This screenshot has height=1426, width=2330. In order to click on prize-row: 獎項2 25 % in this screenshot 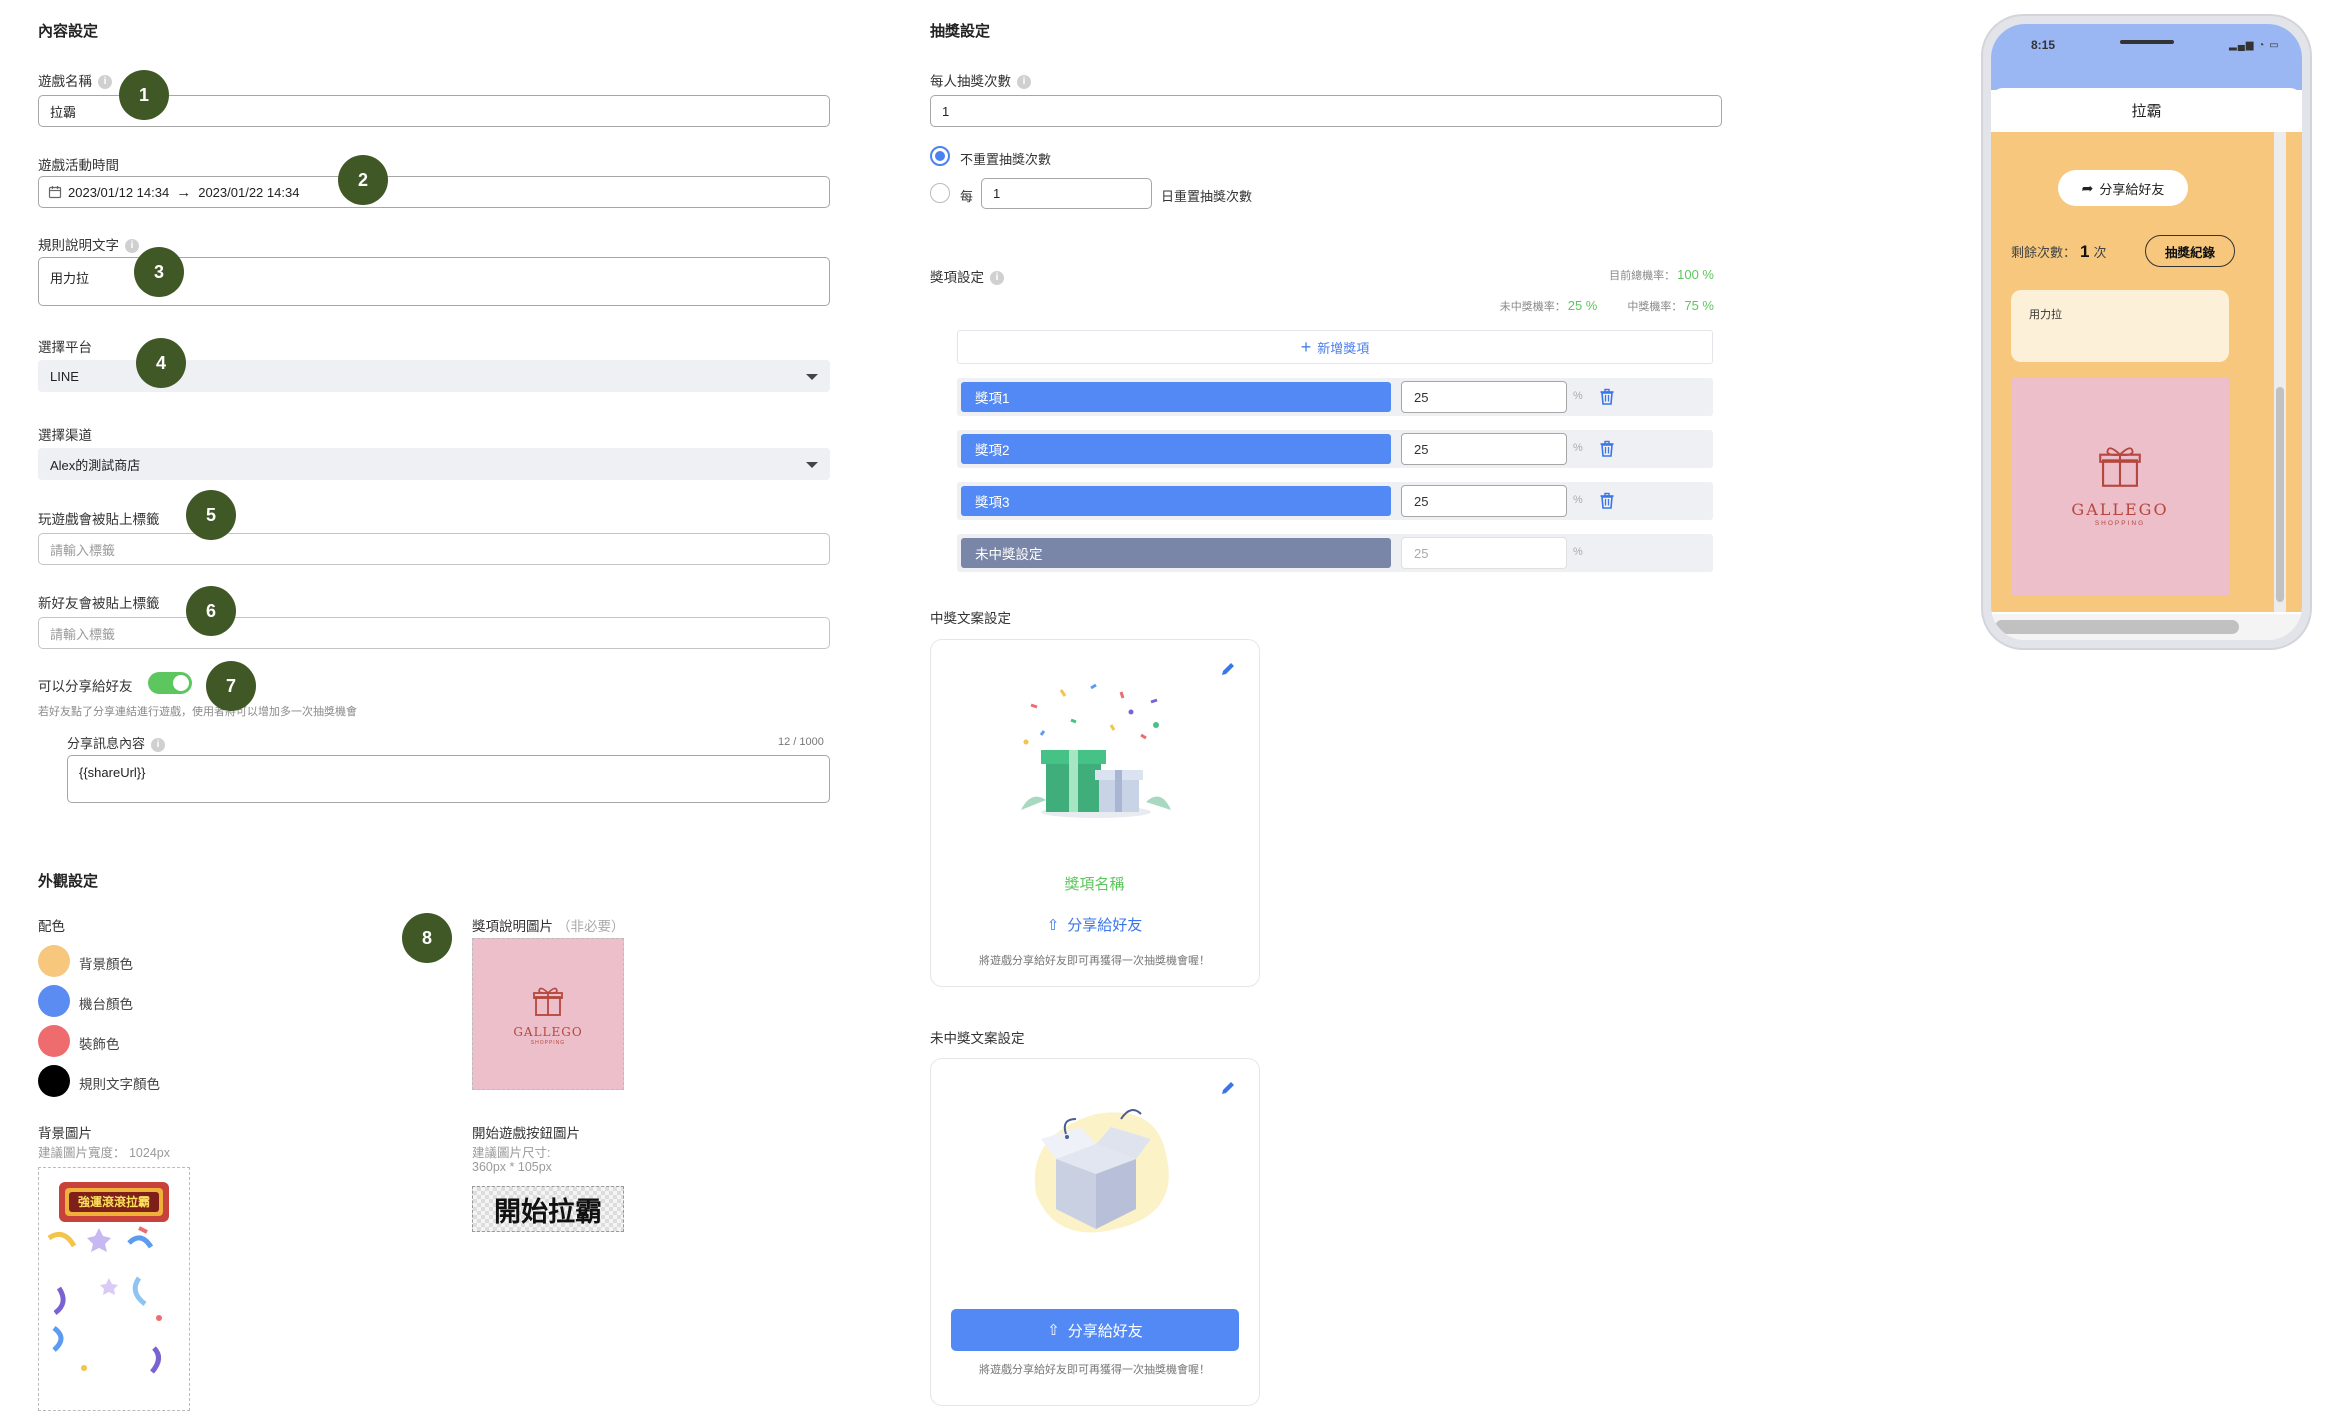, I will do `click(1335, 449)`.